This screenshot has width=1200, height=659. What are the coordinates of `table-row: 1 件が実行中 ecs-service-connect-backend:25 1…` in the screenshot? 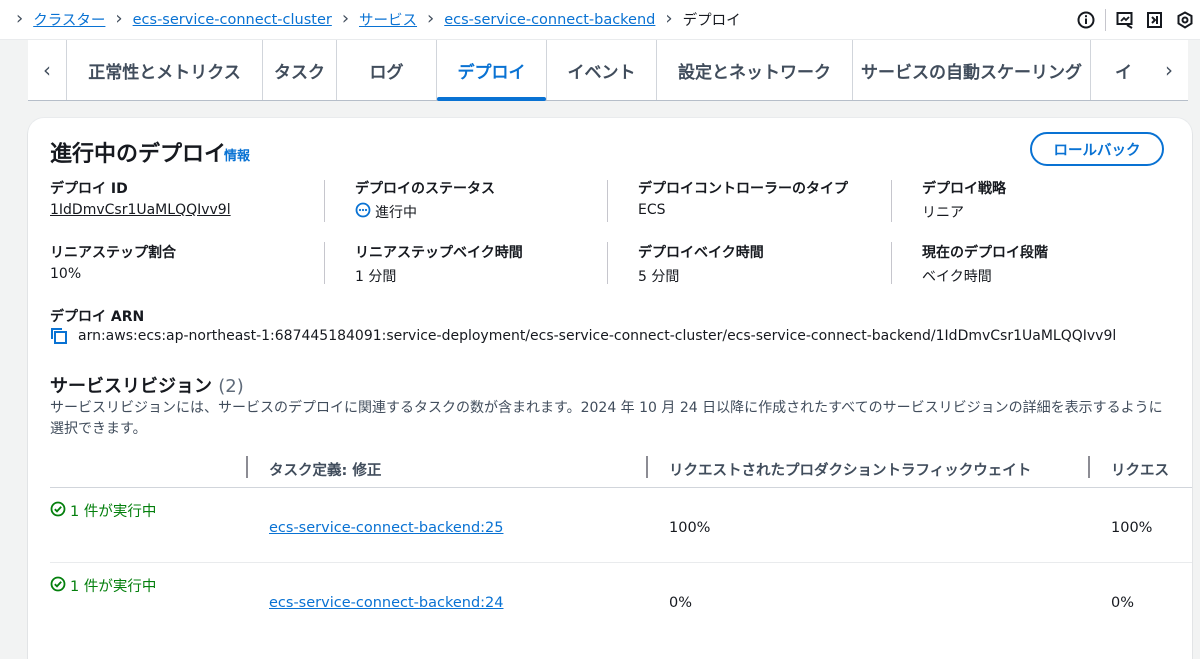 It's located at (621, 525).